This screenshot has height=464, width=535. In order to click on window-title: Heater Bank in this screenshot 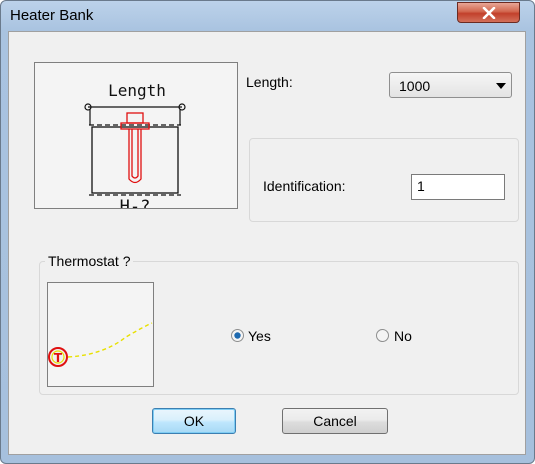, I will do `click(52, 15)`.